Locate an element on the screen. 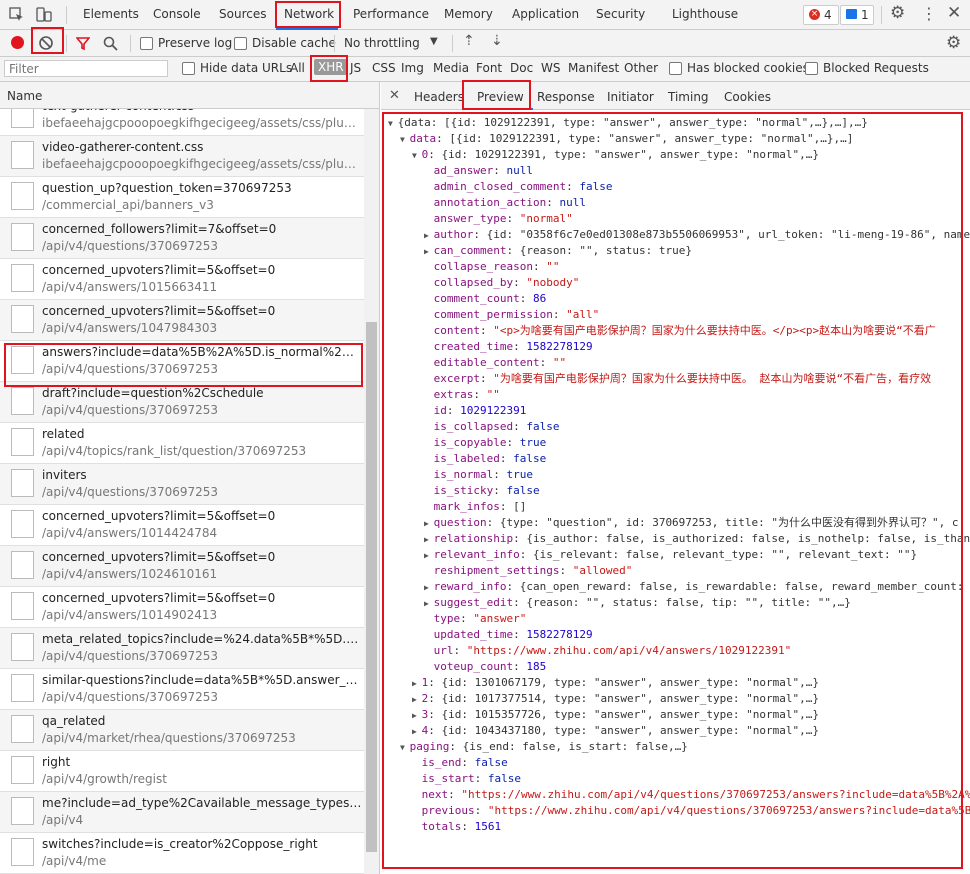 The image size is (970, 874). export-har-icon: ⇣ is located at coordinates (497, 41).